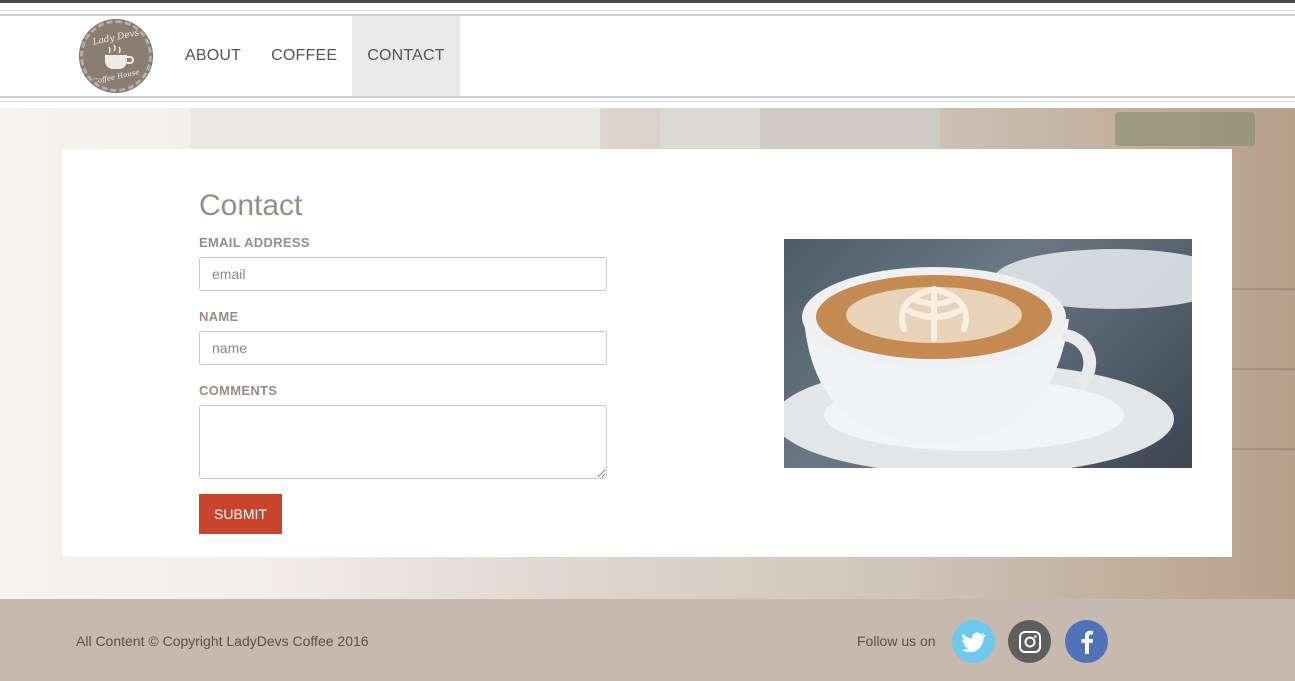 This screenshot has height=681, width=1295. What do you see at coordinates (304, 56) in the screenshot?
I see `nav-item-coffee: COFFEE` at bounding box center [304, 56].